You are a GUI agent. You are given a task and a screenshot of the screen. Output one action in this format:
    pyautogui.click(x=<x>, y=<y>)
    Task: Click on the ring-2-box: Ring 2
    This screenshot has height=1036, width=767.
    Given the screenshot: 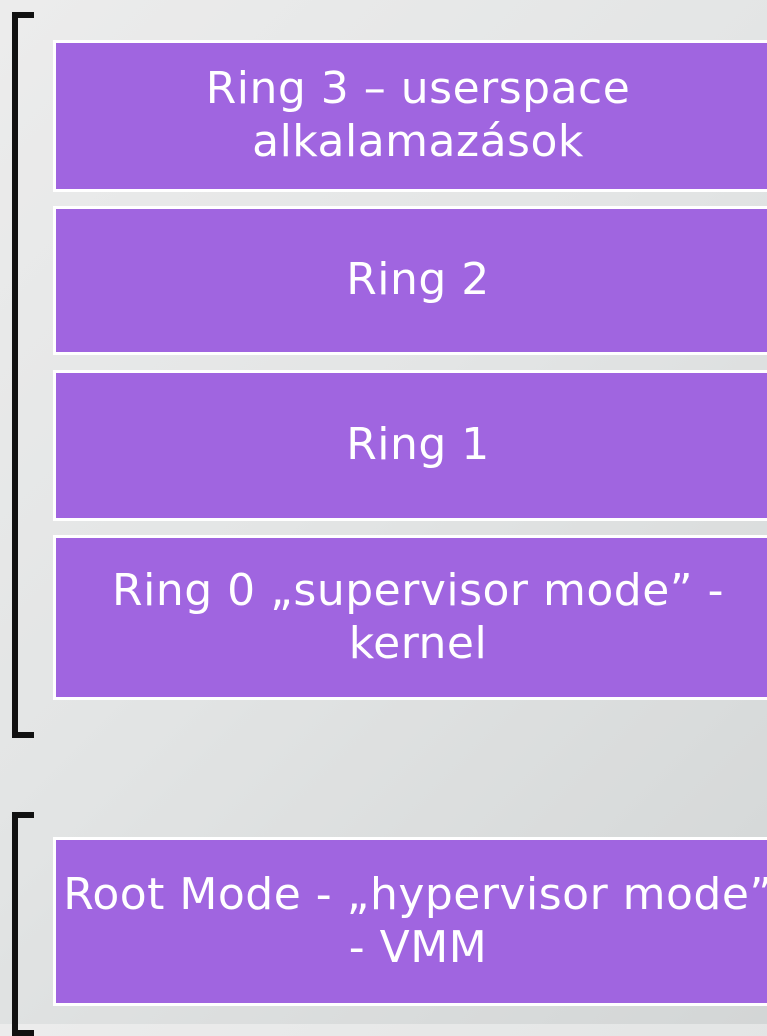 What is the action you would take?
    pyautogui.click(x=410, y=280)
    